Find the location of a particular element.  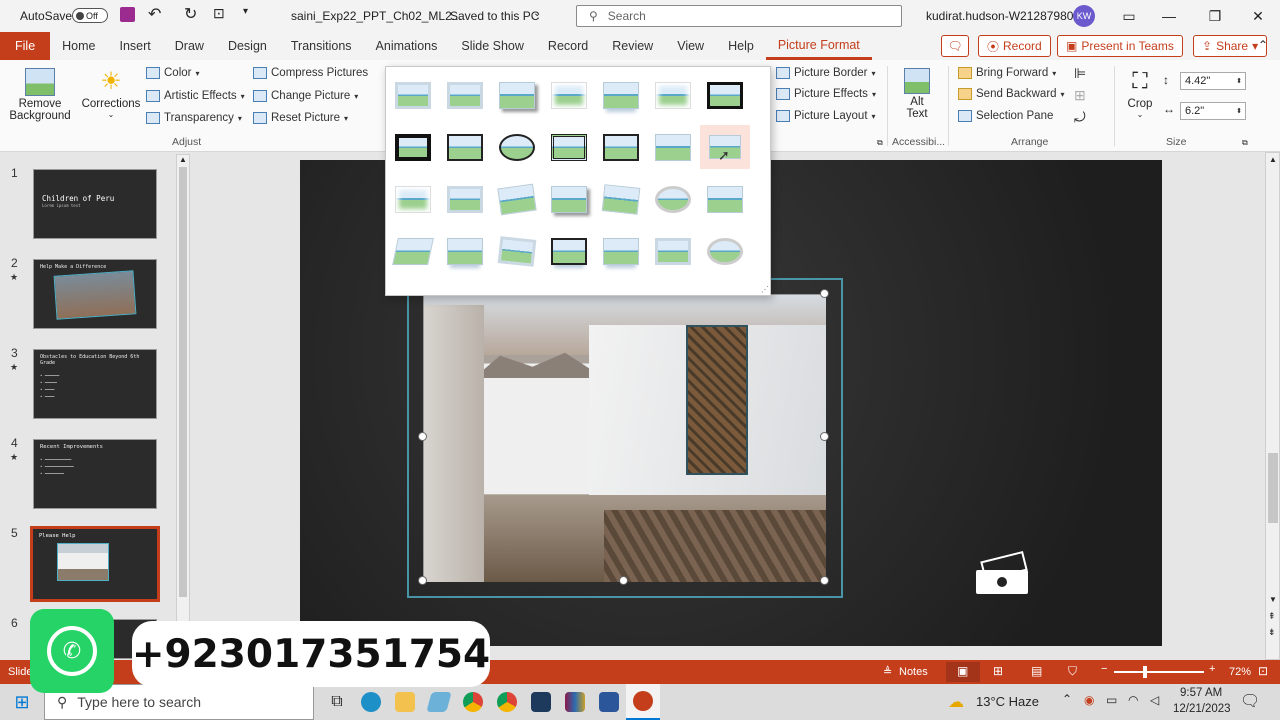

tab-view: View is located at coordinates (690, 46).